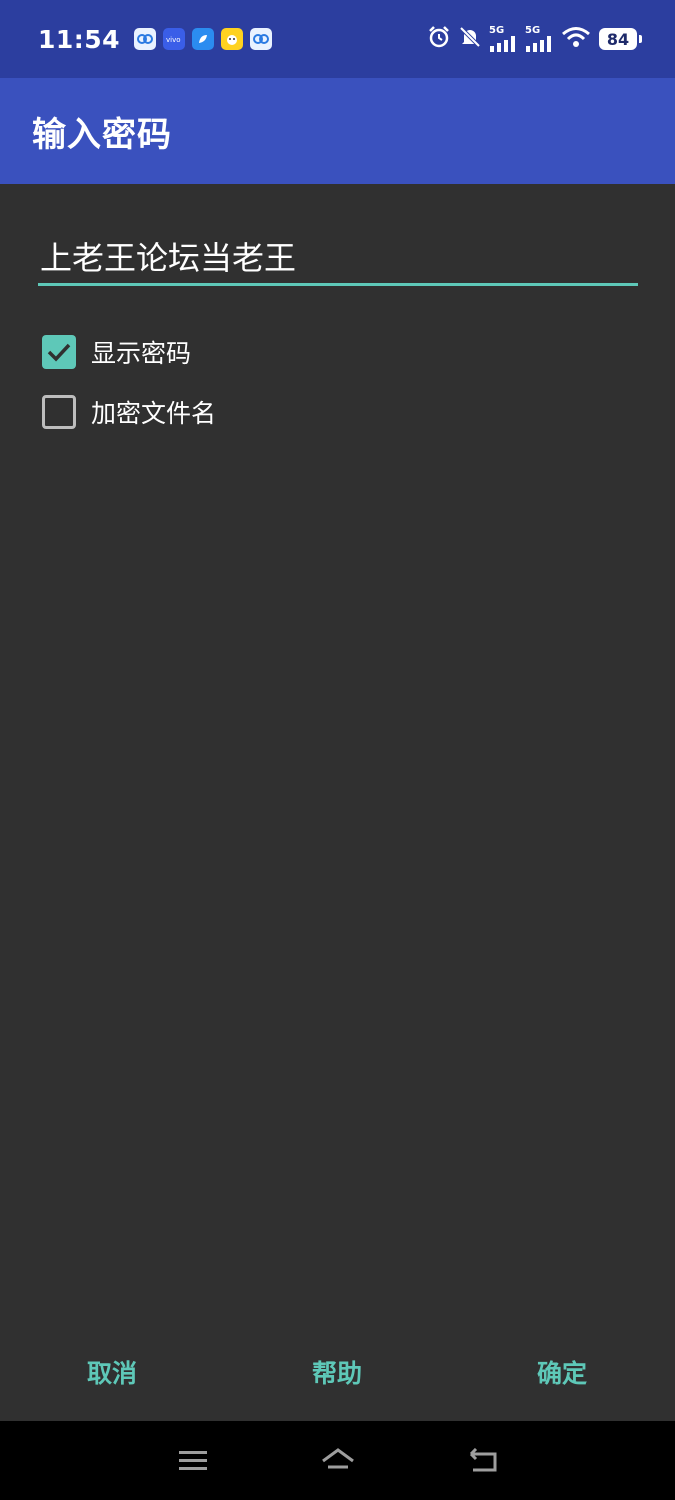 This screenshot has width=675, height=1500. Describe the element at coordinates (193, 1461) in the screenshot. I see `menu-icon` at that location.